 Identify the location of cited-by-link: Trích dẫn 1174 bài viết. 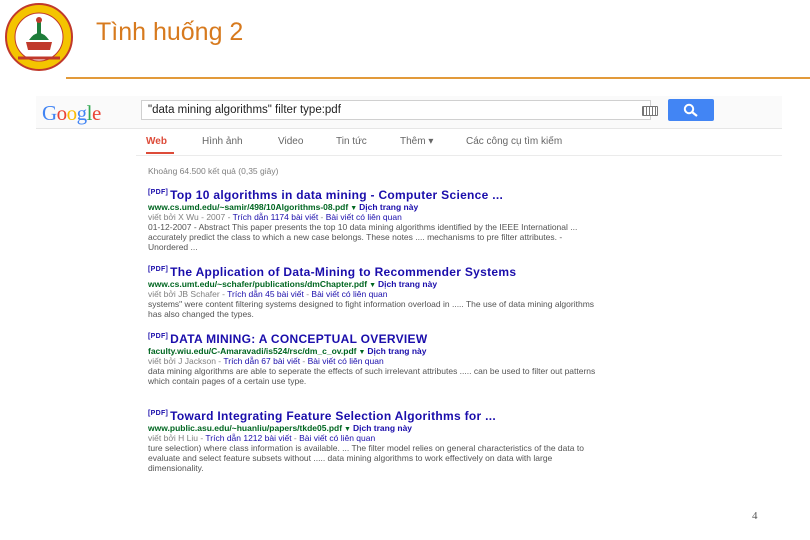
(276, 217).